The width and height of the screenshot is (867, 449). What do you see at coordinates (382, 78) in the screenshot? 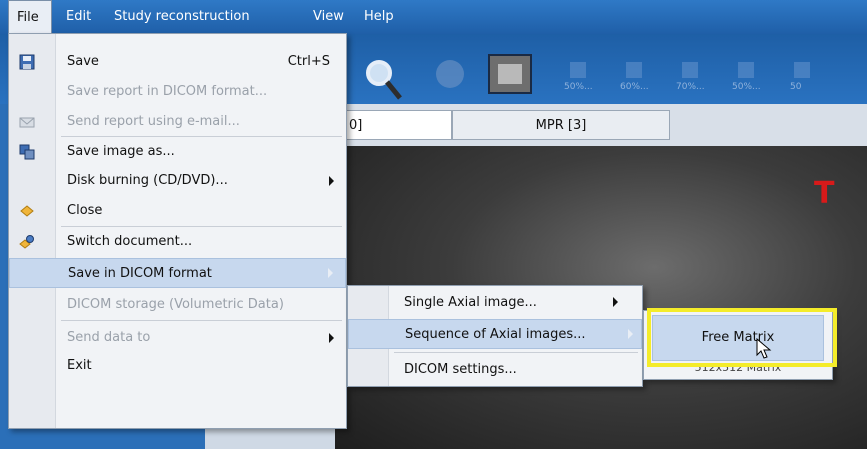
I see `zoom-icon` at bounding box center [382, 78].